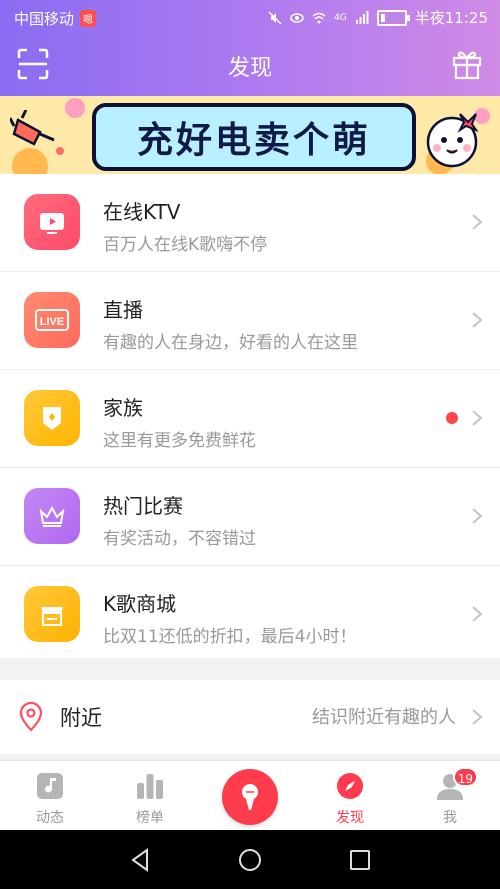 This screenshot has height=889, width=500. Describe the element at coordinates (52, 222) in the screenshot. I see `tv-play-icon` at that location.